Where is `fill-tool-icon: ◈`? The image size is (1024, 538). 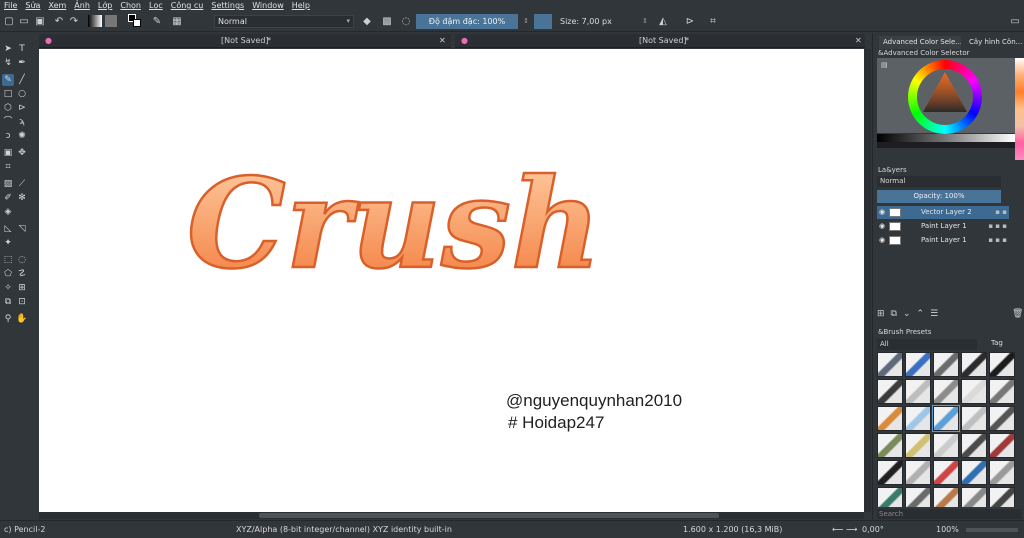 fill-tool-icon: ◈ is located at coordinates (8, 212).